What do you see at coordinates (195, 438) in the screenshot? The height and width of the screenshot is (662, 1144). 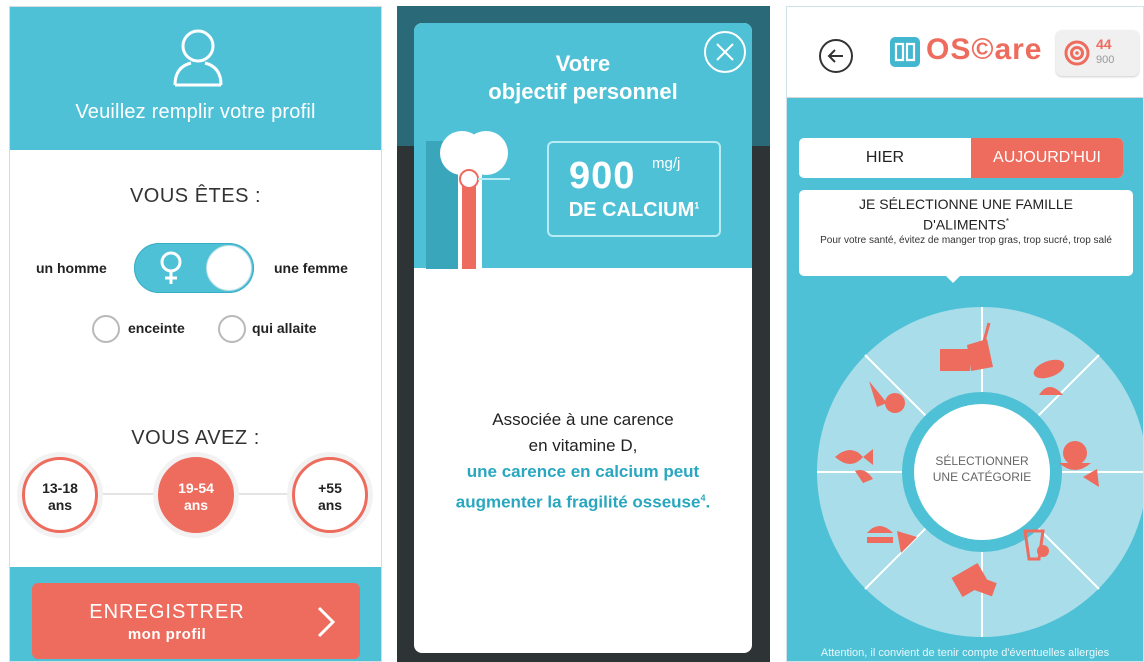 I see `vous-avez-heading: VOUS AVEZ :` at bounding box center [195, 438].